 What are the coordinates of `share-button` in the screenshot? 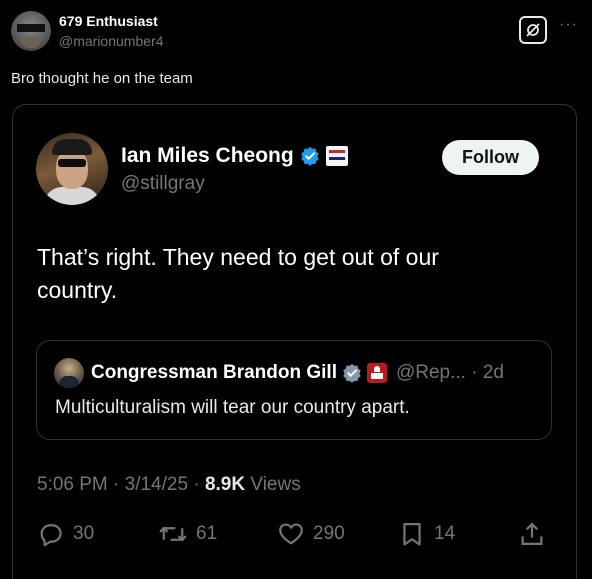 It's located at (532, 534).